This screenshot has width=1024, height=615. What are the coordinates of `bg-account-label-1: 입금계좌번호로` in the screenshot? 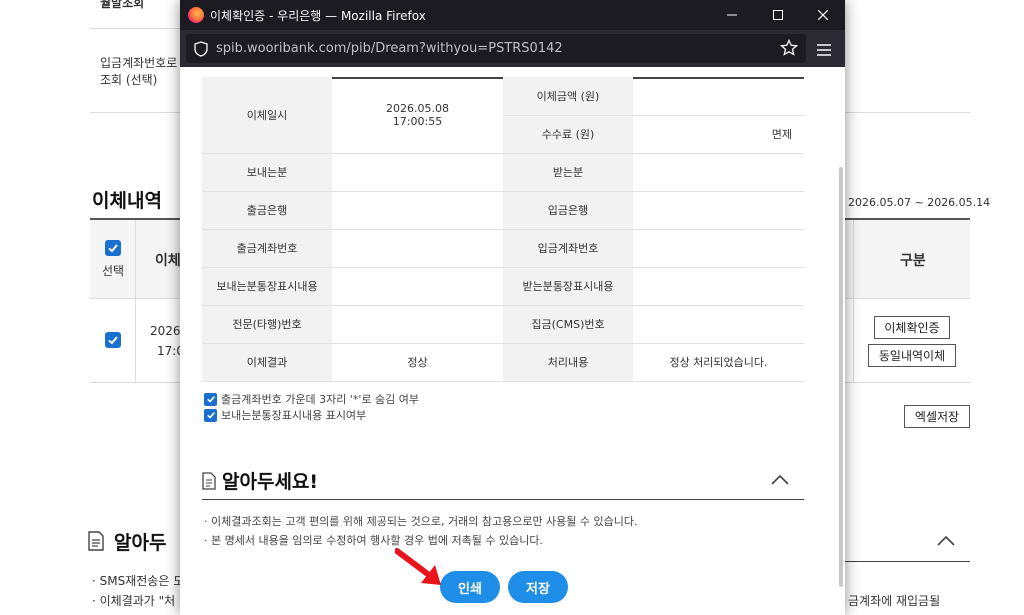 It's located at (139, 63).